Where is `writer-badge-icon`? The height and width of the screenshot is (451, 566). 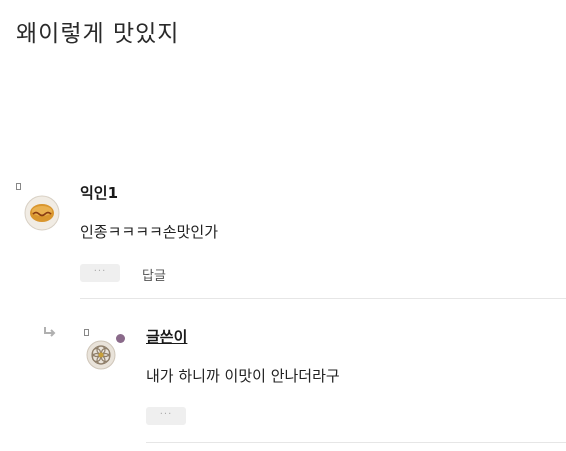 writer-badge-icon is located at coordinates (120, 338).